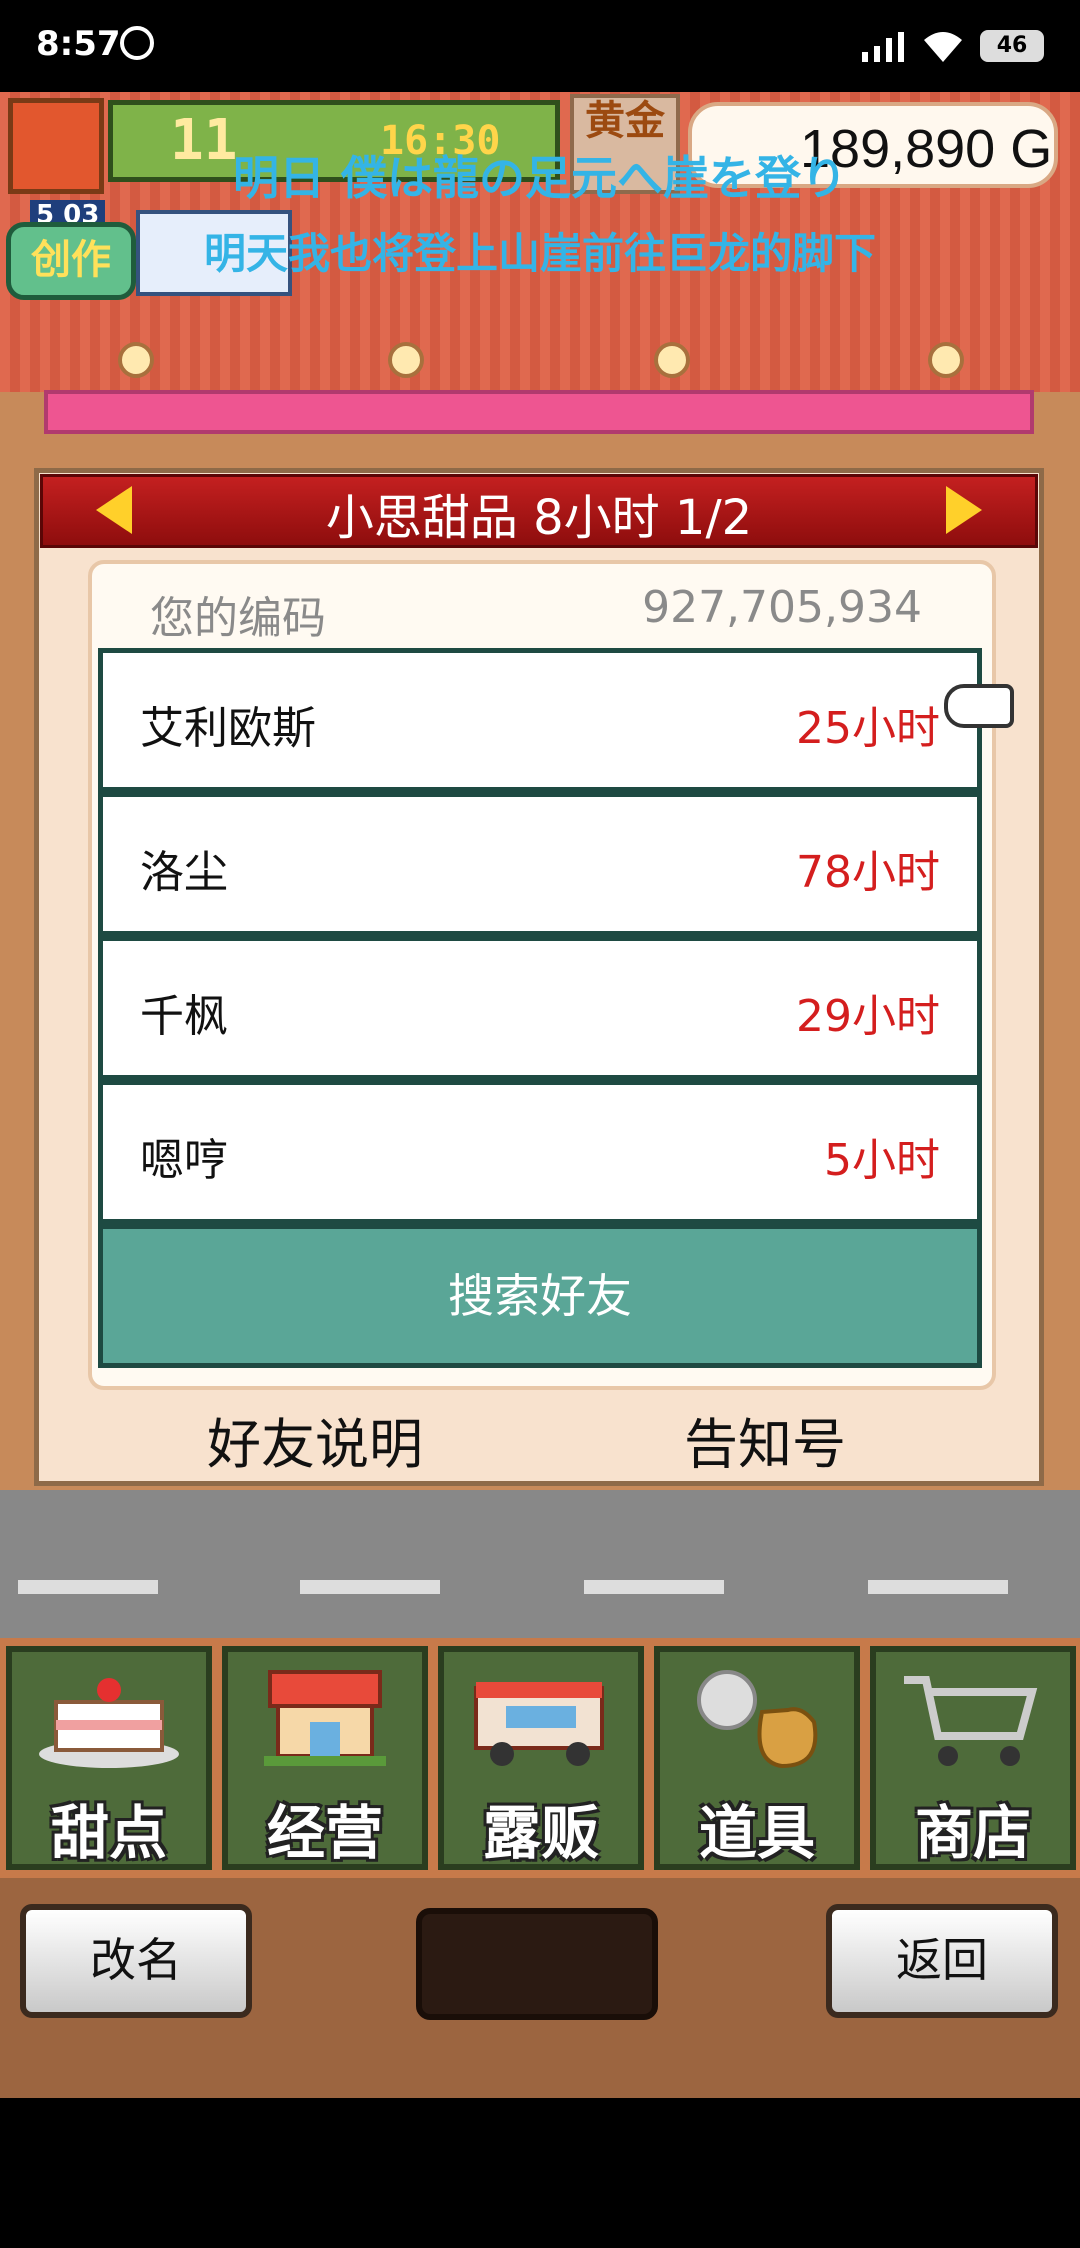 This screenshot has width=1080, height=2248. What do you see at coordinates (184, 872) in the screenshot?
I see `friend-name: 洛尘` at bounding box center [184, 872].